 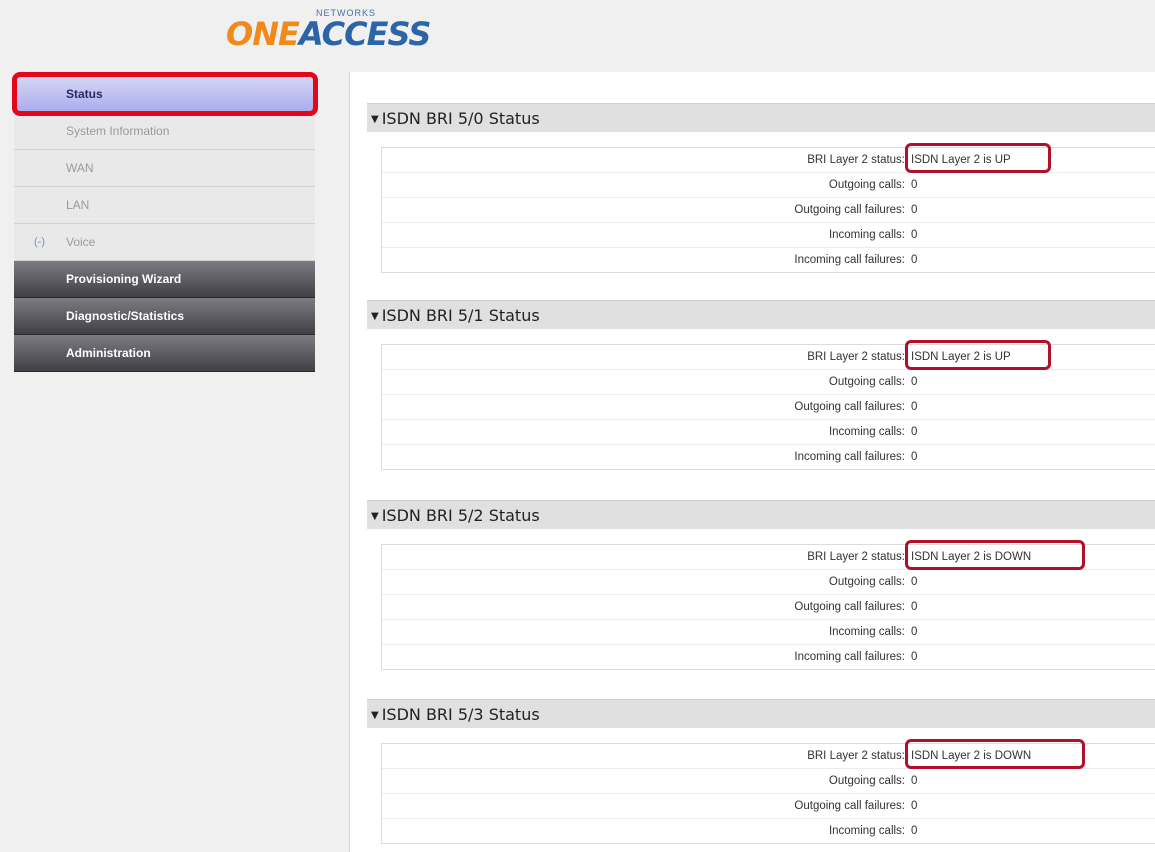 What do you see at coordinates (84, 94) in the screenshot?
I see `sidebar-item-label: Status` at bounding box center [84, 94].